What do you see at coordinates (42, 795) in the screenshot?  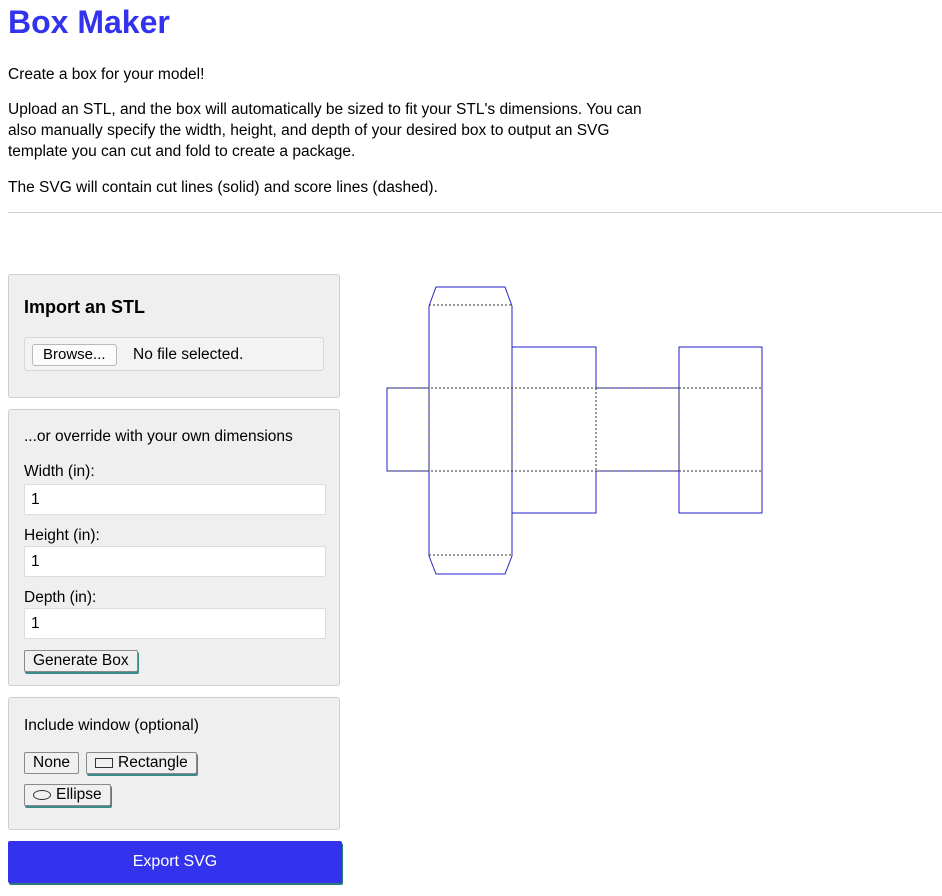 I see `ellipse-outline-icon` at bounding box center [42, 795].